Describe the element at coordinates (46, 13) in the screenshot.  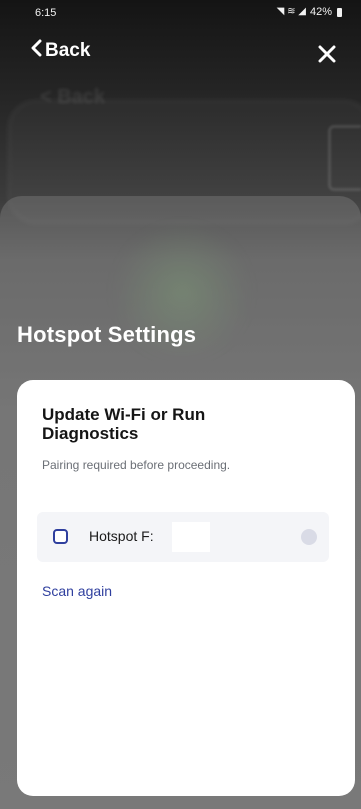
I see `status-time: 6:15` at that location.